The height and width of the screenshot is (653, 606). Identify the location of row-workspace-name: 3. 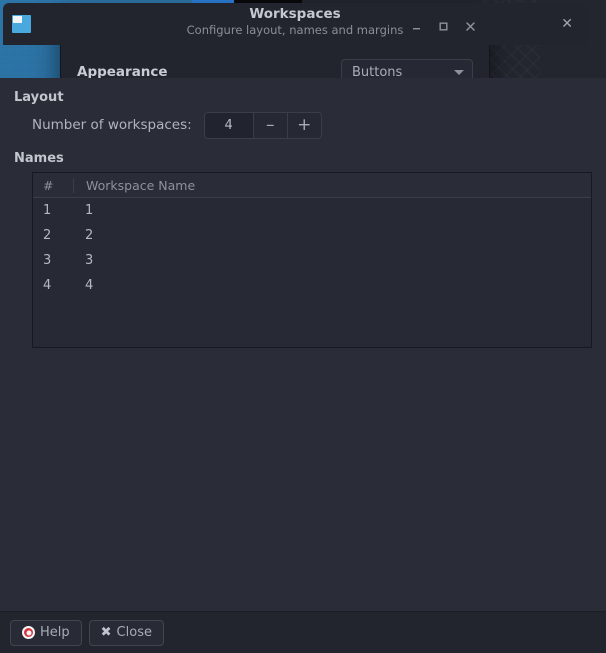
(332, 260).